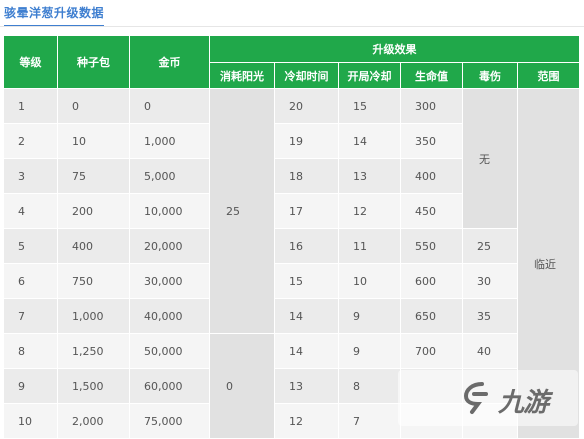 This screenshot has width=584, height=439. What do you see at coordinates (30, 281) in the screenshot?
I see `cell-level: 6` at bounding box center [30, 281].